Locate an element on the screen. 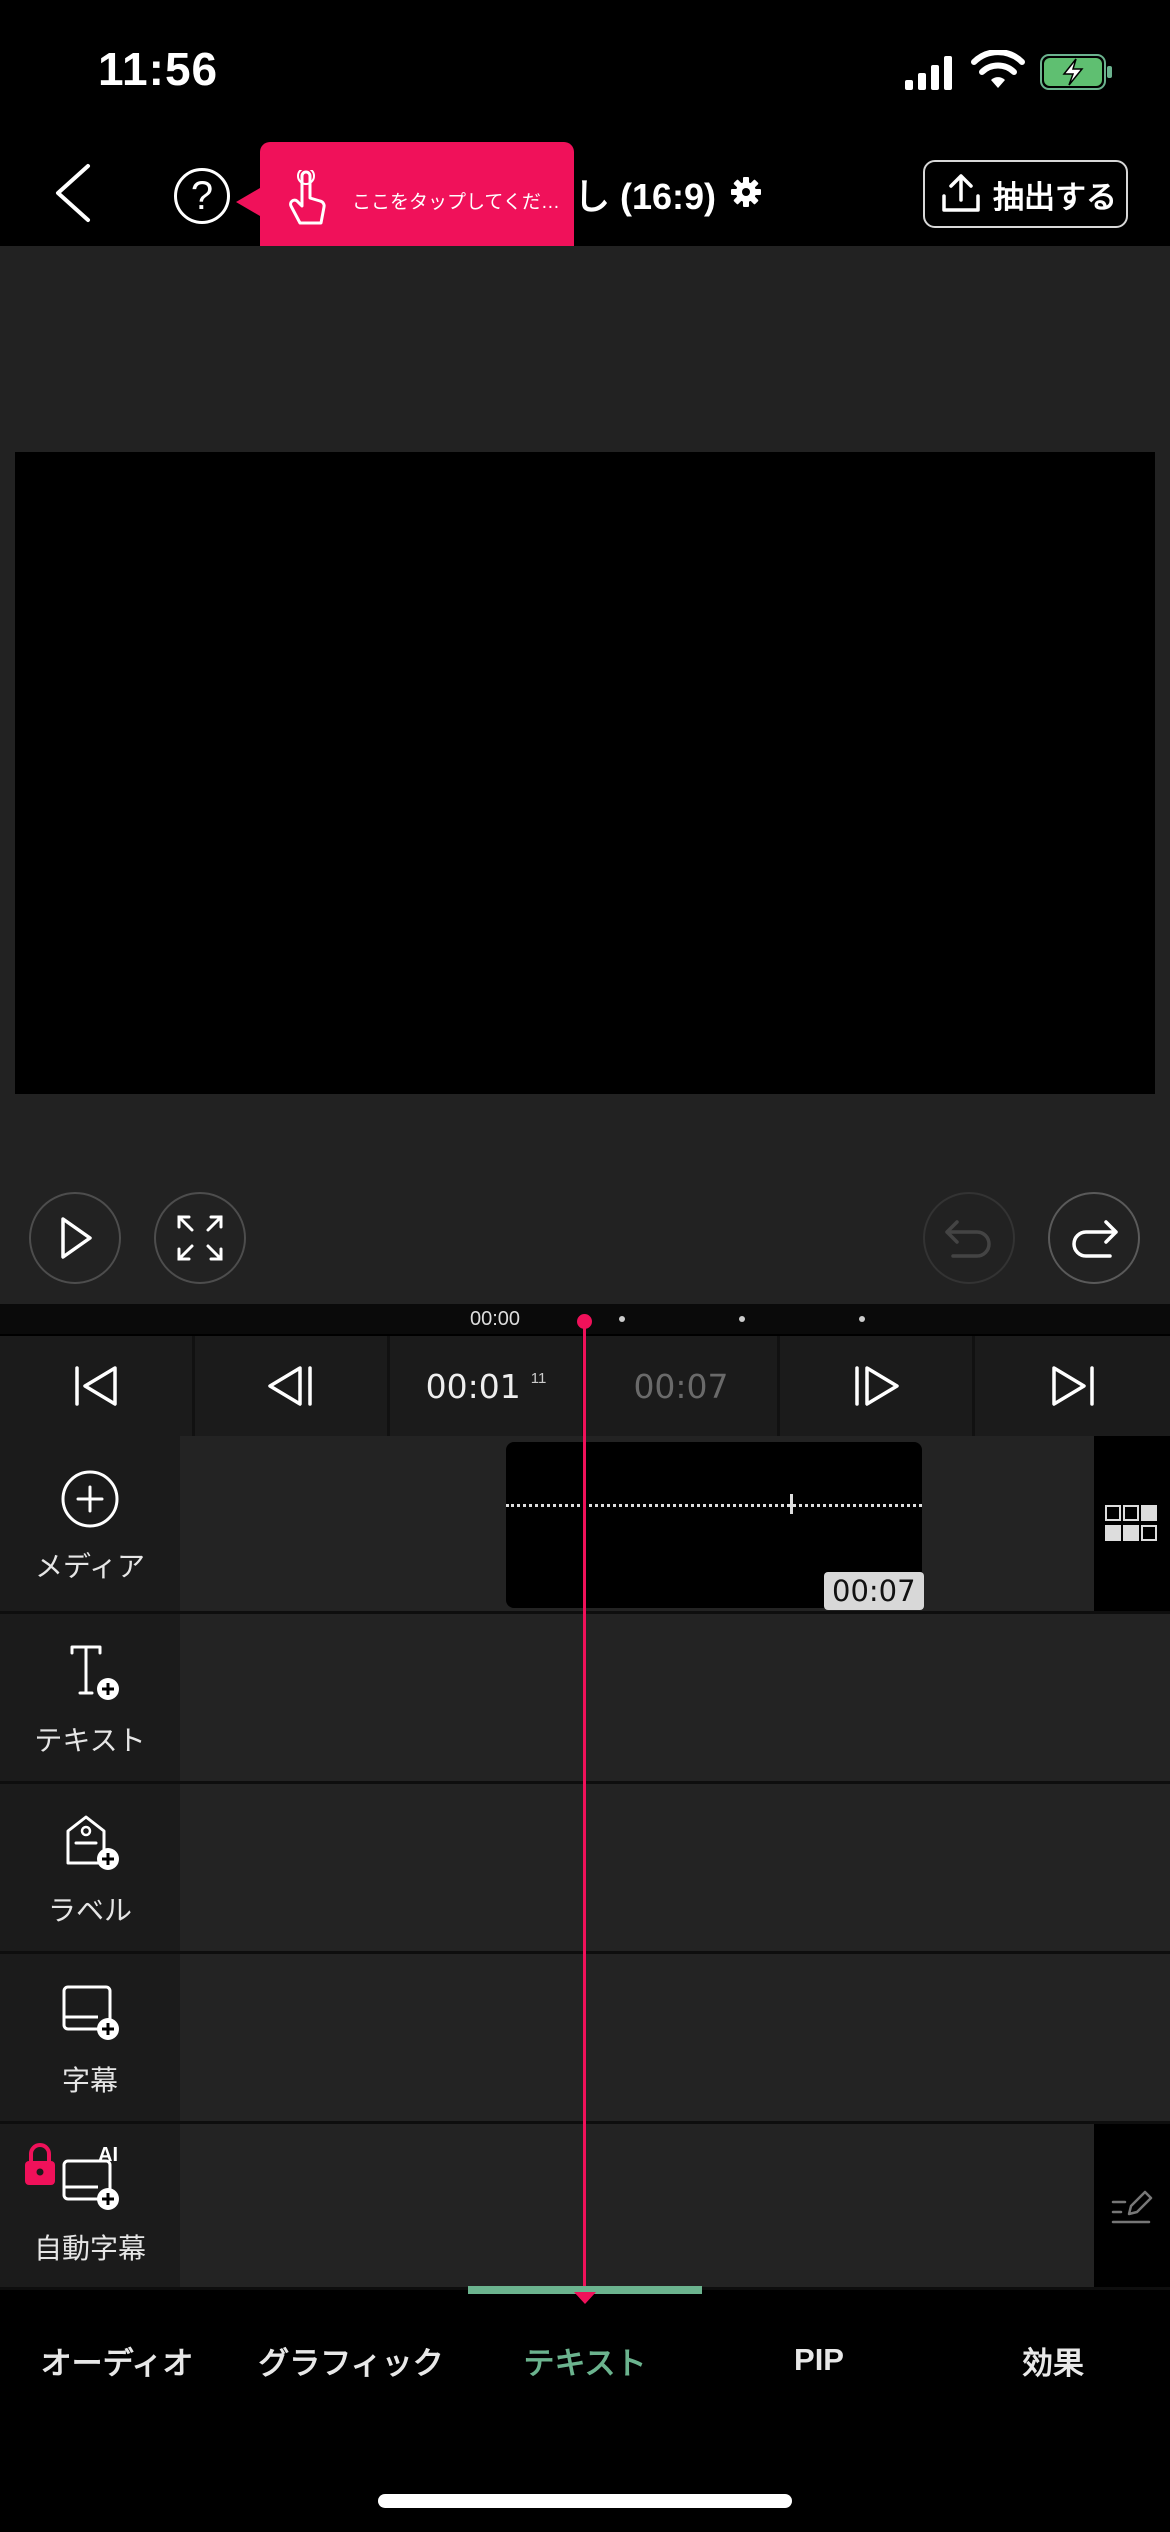 The image size is (1170, 2532). ai-badge: AI is located at coordinates (108, 2155).